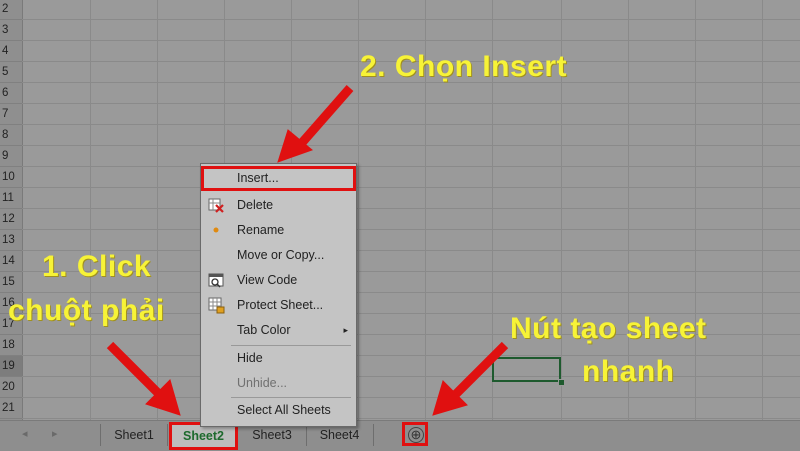 This screenshot has width=800, height=451. Describe the element at coordinates (315, 124) in the screenshot. I see `arrow-to-insert` at that location.